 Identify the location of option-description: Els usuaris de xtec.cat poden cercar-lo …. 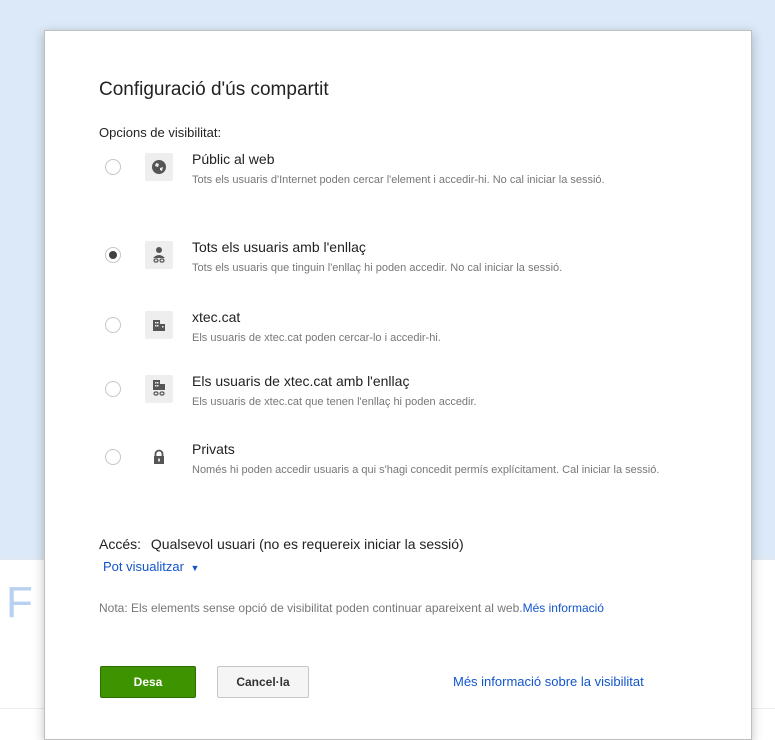
(316, 338).